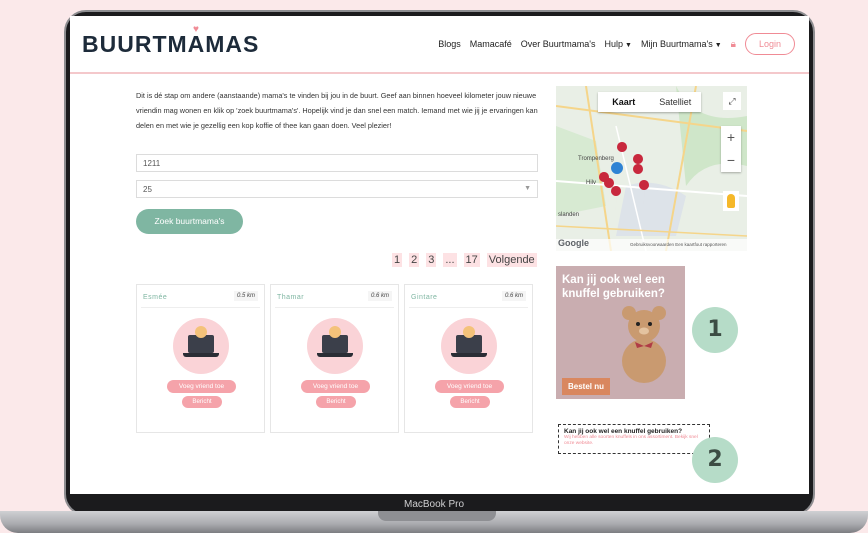 This screenshot has height=533, width=868. Describe the element at coordinates (471, 260) in the screenshot. I see `page-17: 17` at that location.